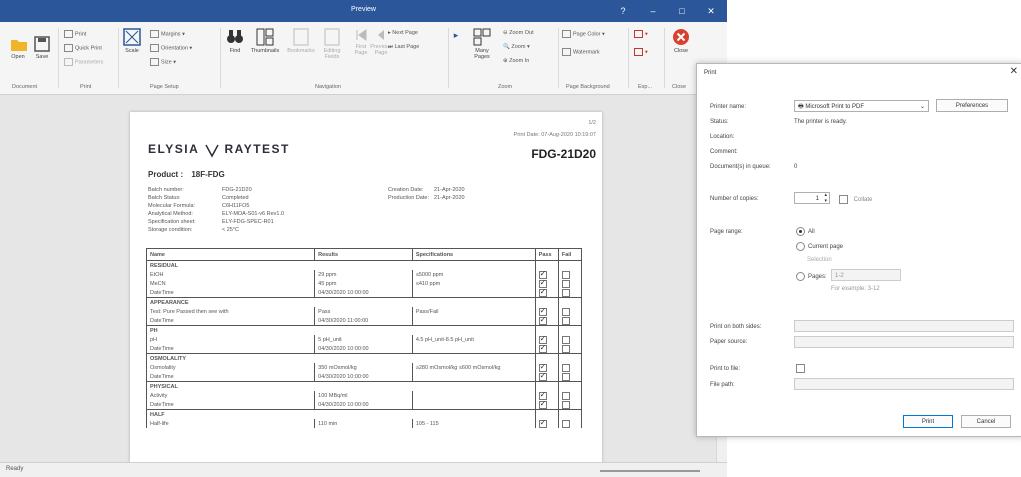 The width and height of the screenshot is (1021, 477). Describe the element at coordinates (42, 44) in the screenshot. I see `save-icon` at that location.